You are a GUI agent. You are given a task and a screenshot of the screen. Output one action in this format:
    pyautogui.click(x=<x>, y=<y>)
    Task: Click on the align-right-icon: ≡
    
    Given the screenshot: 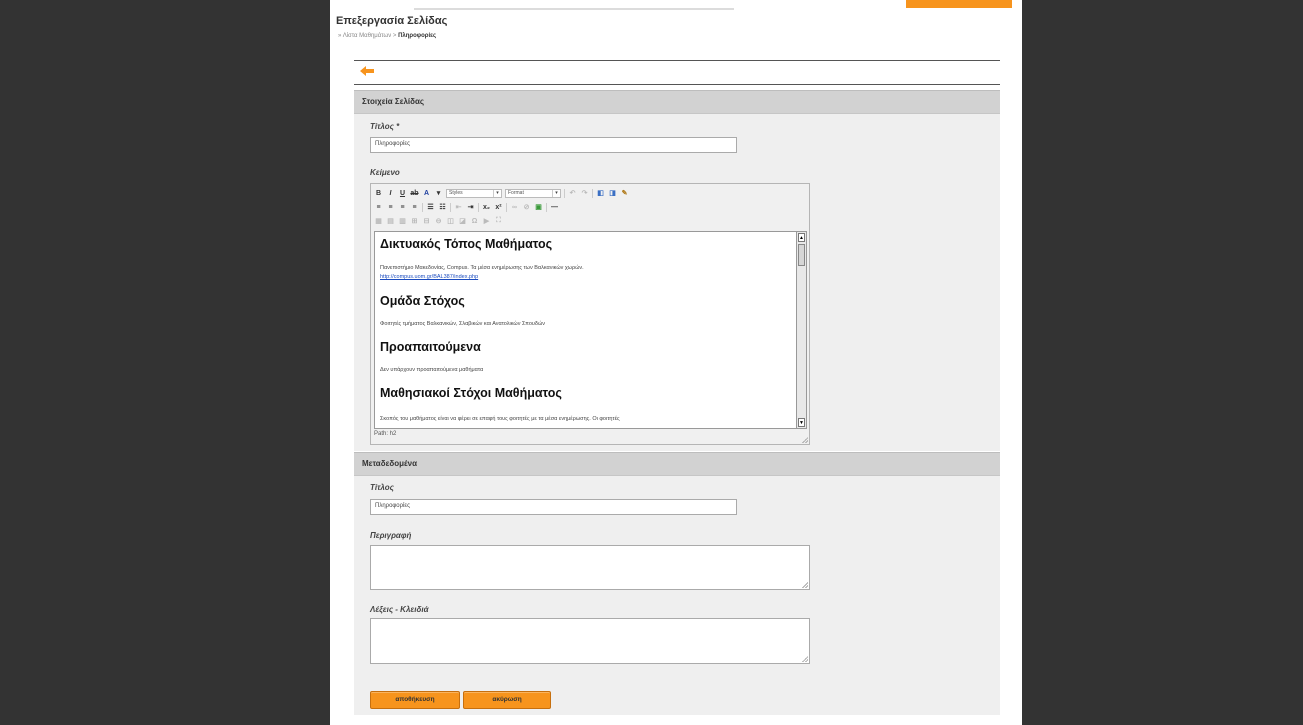 What is the action you would take?
    pyautogui.click(x=402, y=207)
    